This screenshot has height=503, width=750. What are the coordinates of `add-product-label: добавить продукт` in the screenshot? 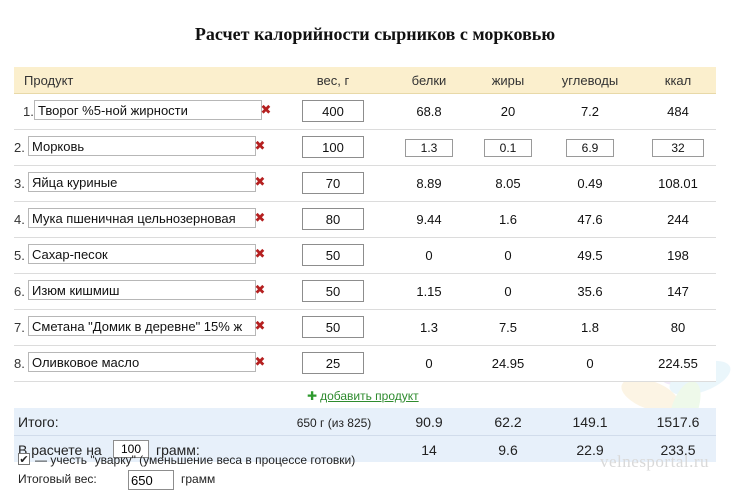 It's located at (369, 396).